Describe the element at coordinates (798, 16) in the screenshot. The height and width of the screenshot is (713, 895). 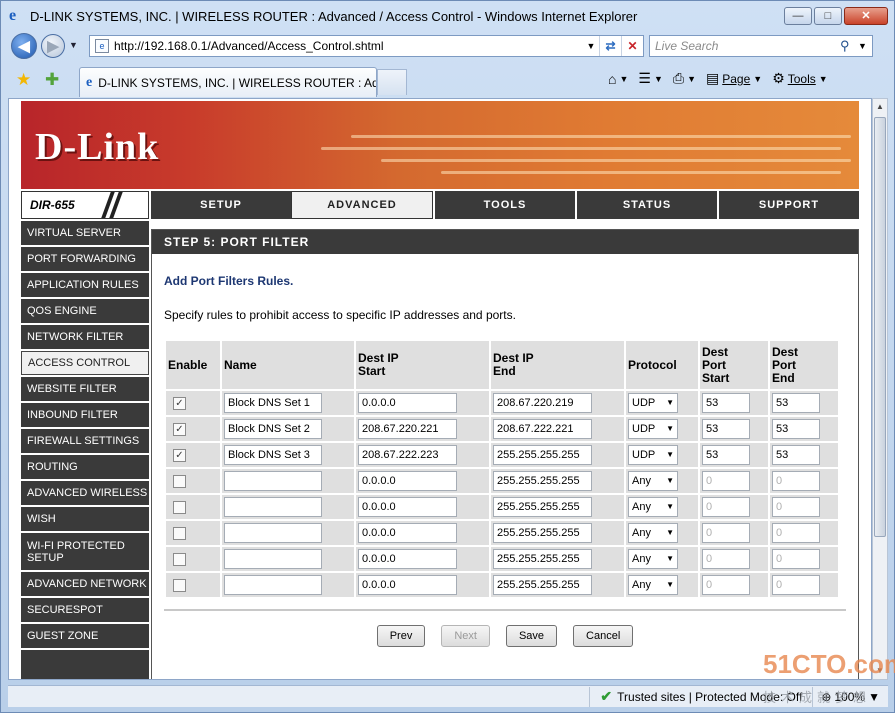
I see `minimize-button: —` at that location.